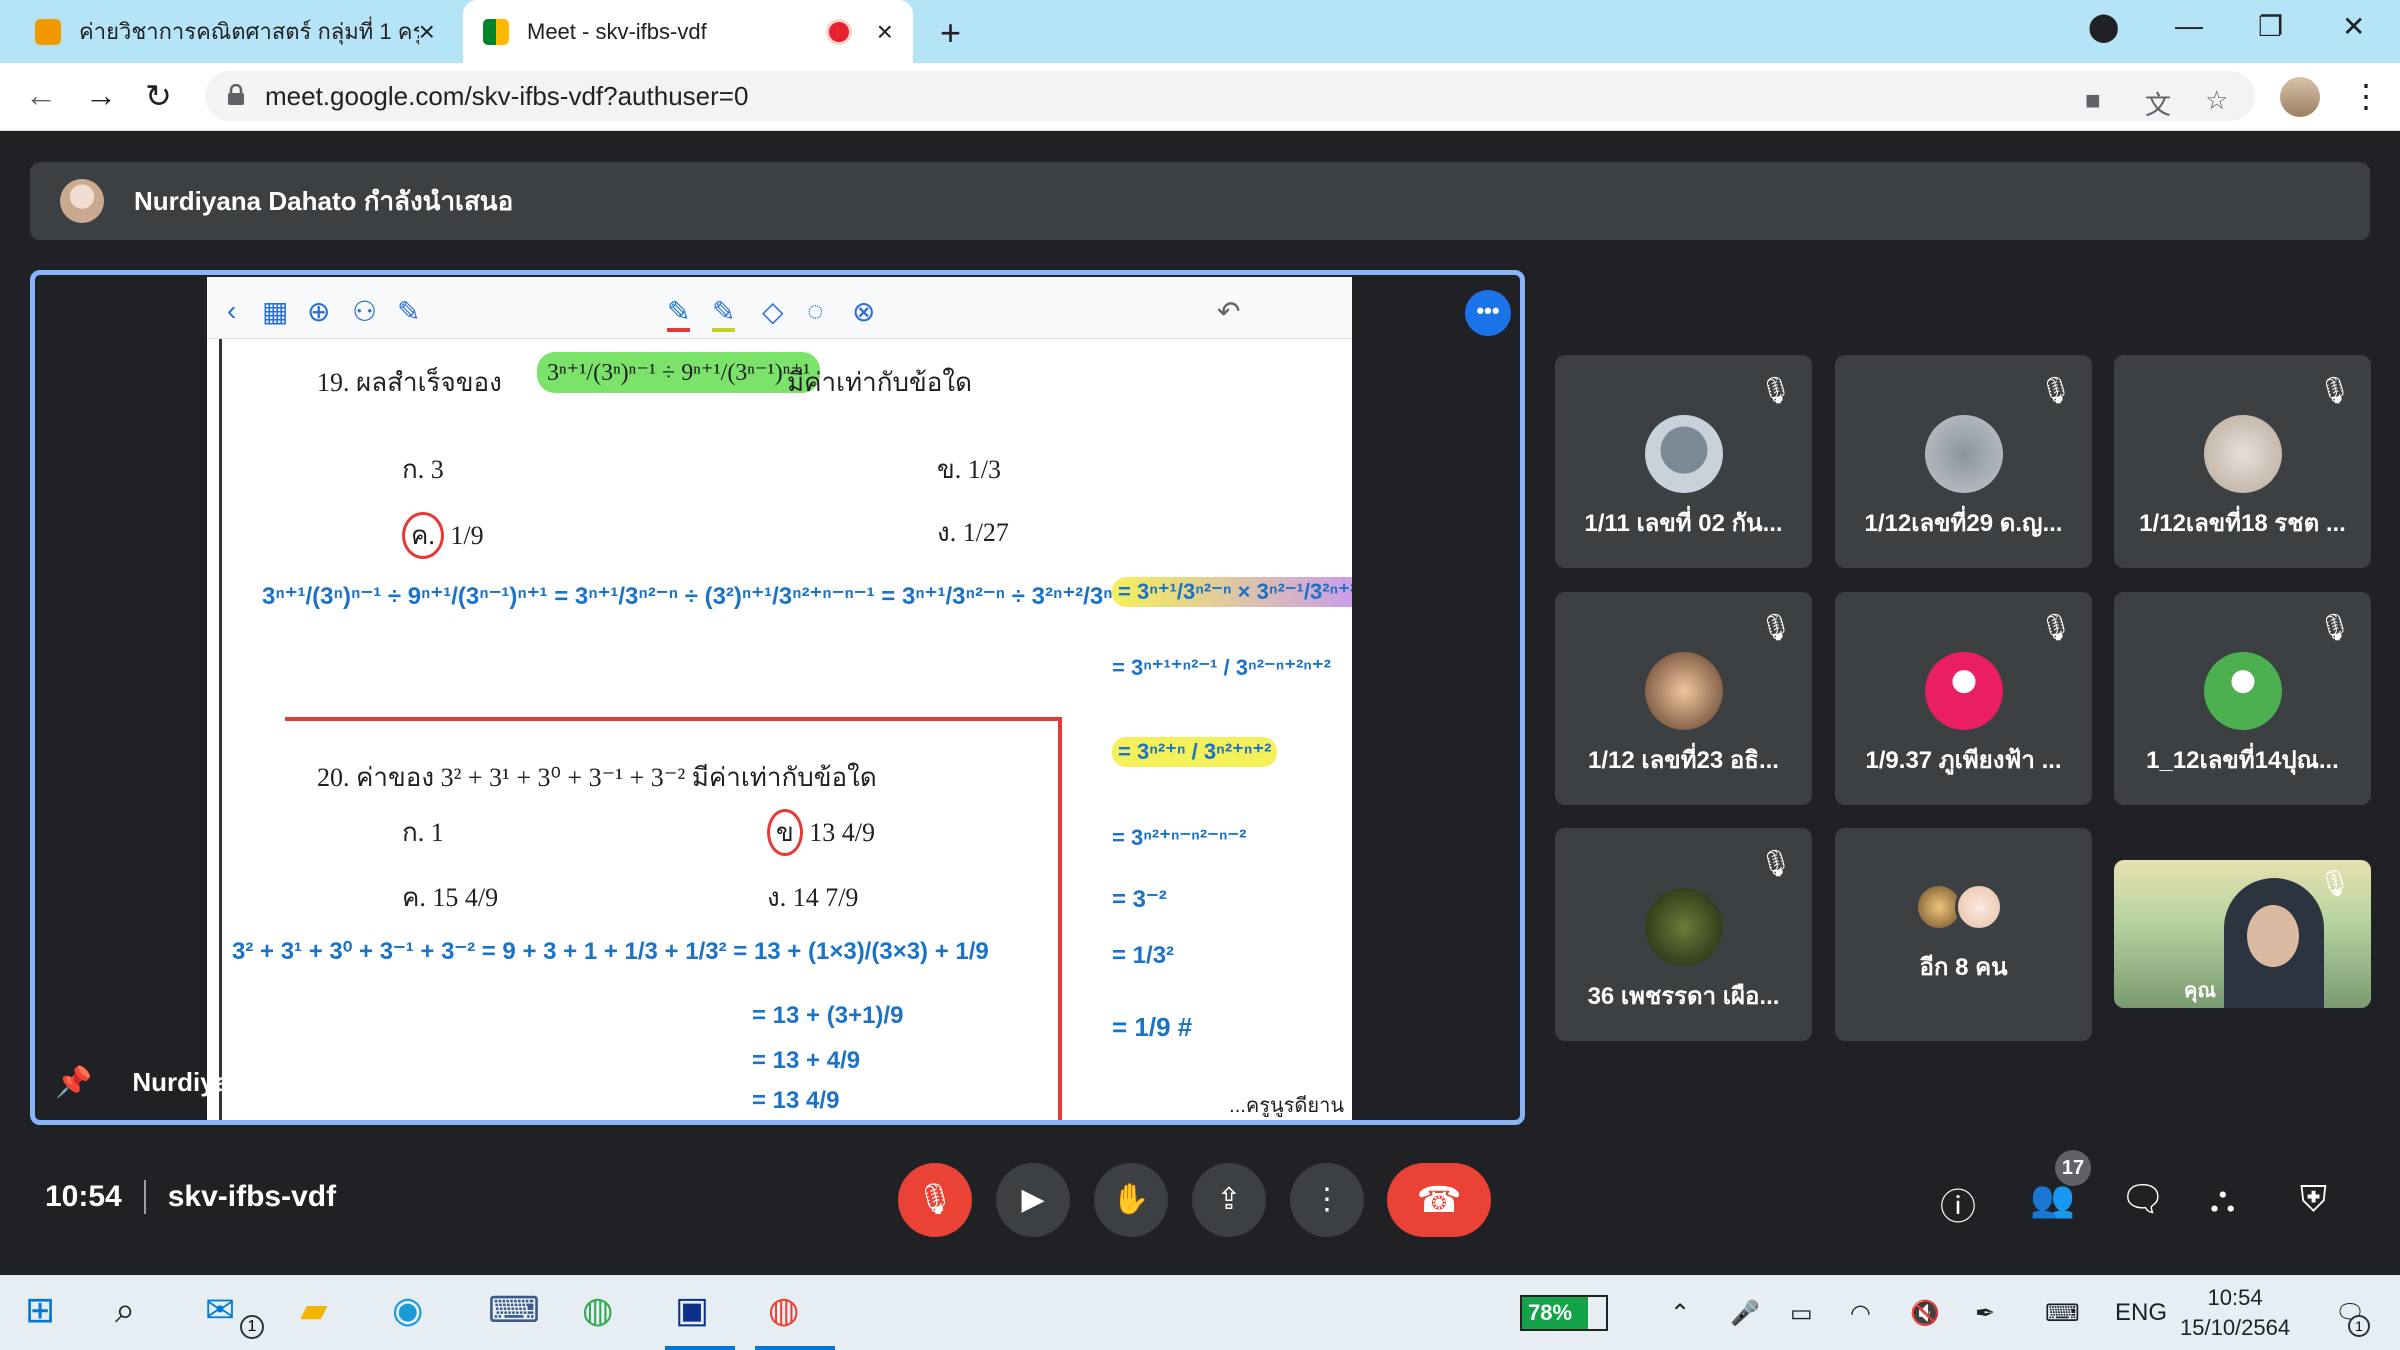 The width and height of the screenshot is (2400, 1350). Describe the element at coordinates (2189, 26) in the screenshot. I see `minimize-icon: —` at that location.